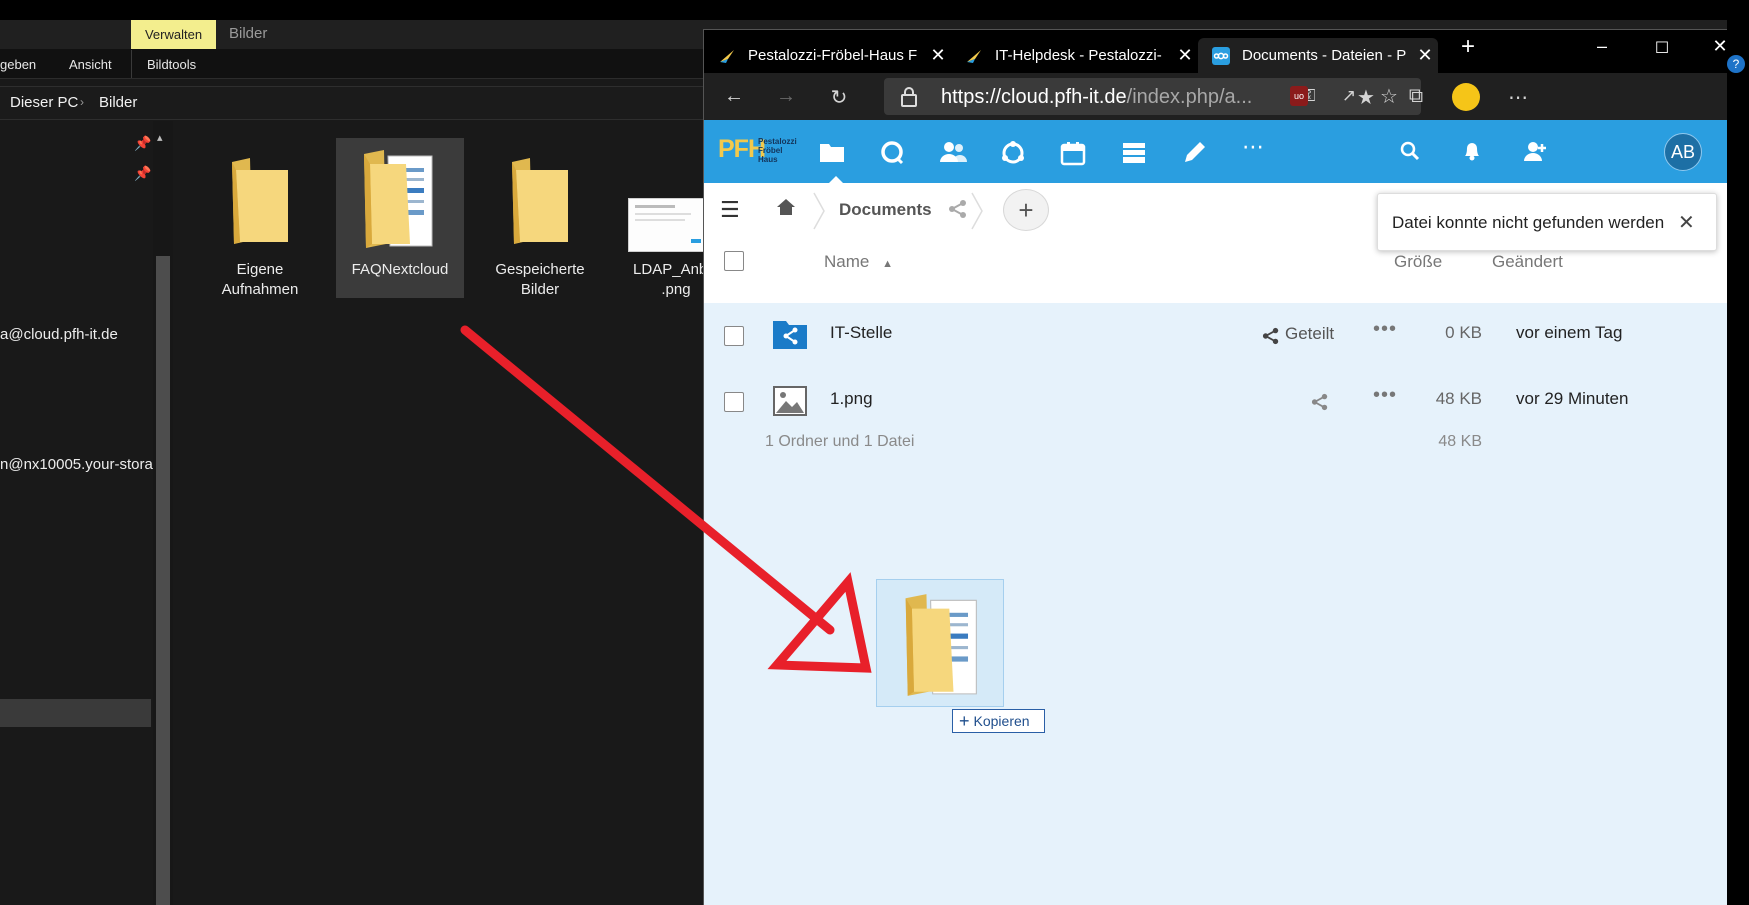  What do you see at coordinates (59, 334) in the screenshot?
I see `nav-item-cloud-account: a@cloud.pfh-it.de` at bounding box center [59, 334].